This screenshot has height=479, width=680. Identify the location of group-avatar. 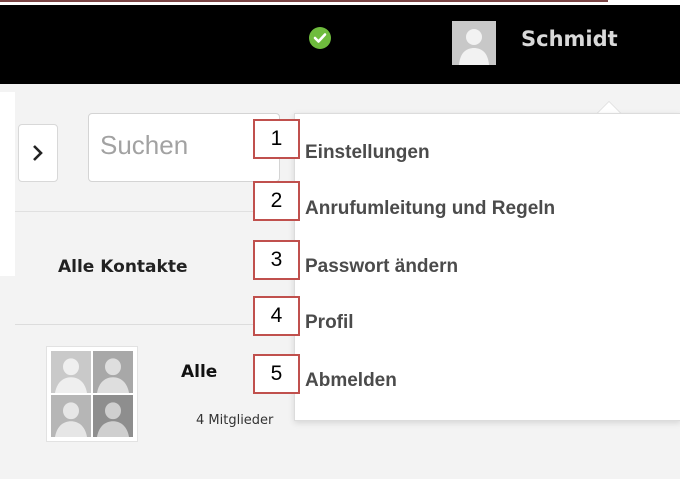
(92, 394).